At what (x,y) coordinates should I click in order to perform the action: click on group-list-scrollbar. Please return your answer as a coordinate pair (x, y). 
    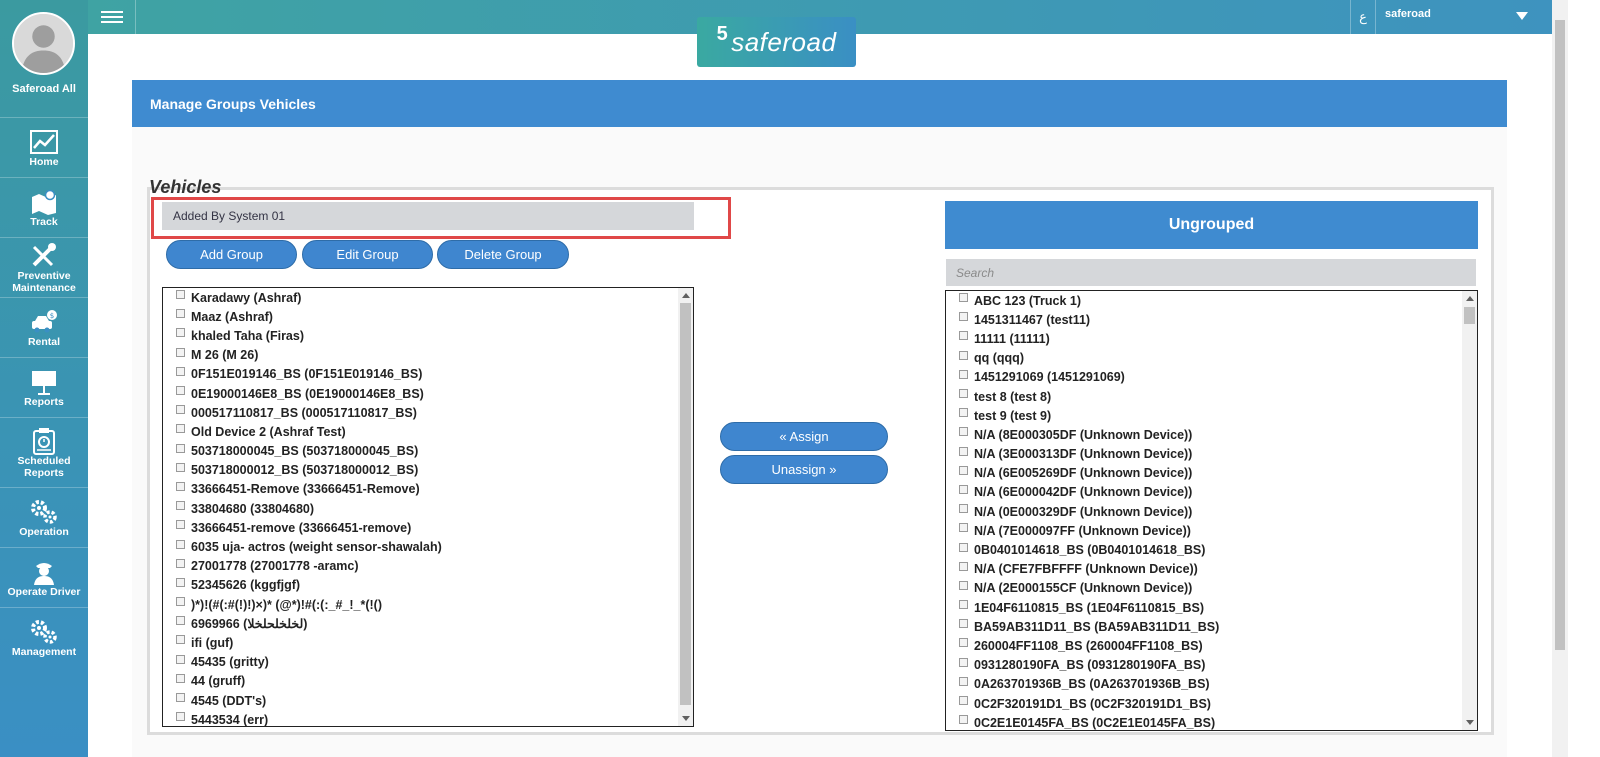
    Looking at the image, I should click on (685, 507).